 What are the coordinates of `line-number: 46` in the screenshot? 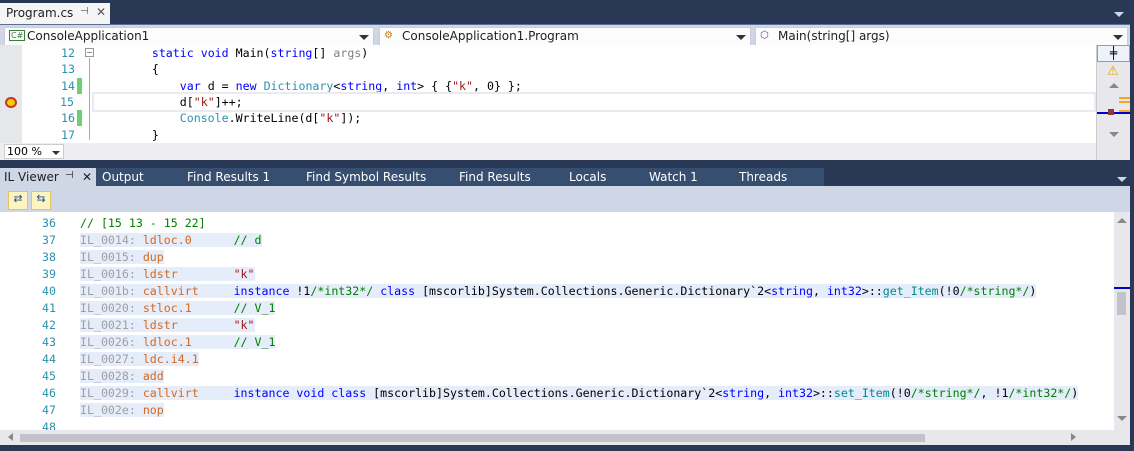 It's located at (49, 393).